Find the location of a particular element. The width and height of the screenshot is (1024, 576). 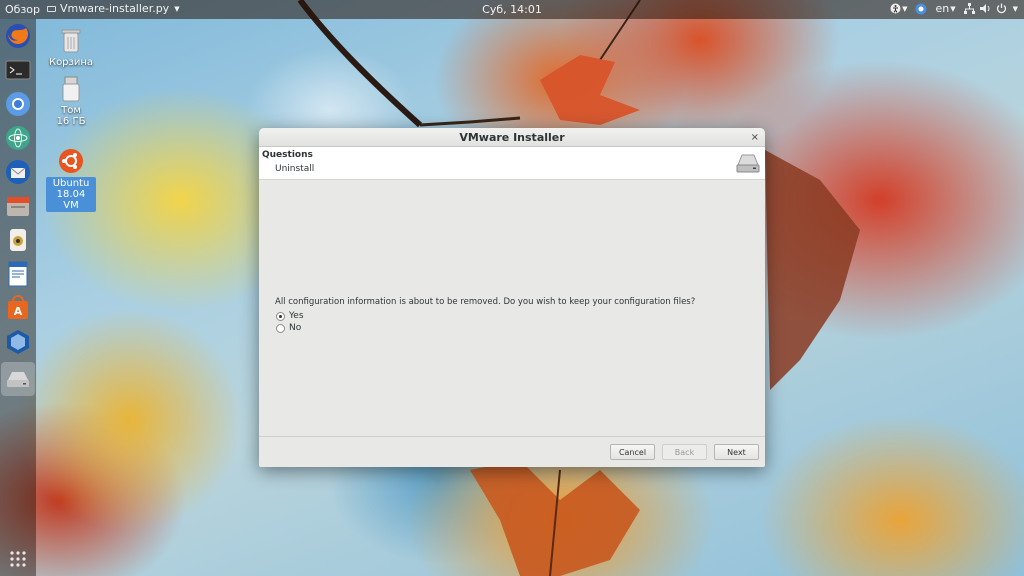

chromium-icon is located at coordinates (18, 104).